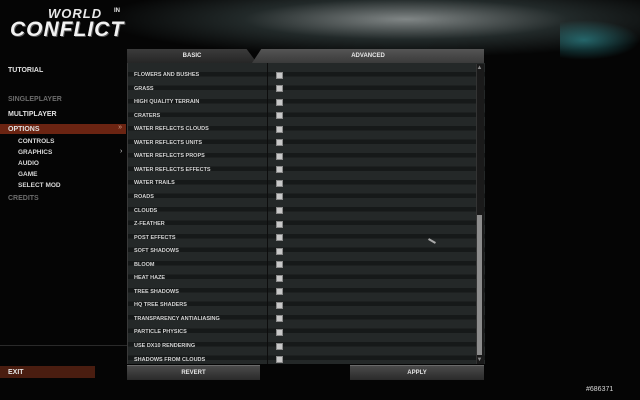 This screenshot has width=640, height=400. What do you see at coordinates (168, 142) in the screenshot?
I see `option-label: WATER REFLECTS UNITS` at bounding box center [168, 142].